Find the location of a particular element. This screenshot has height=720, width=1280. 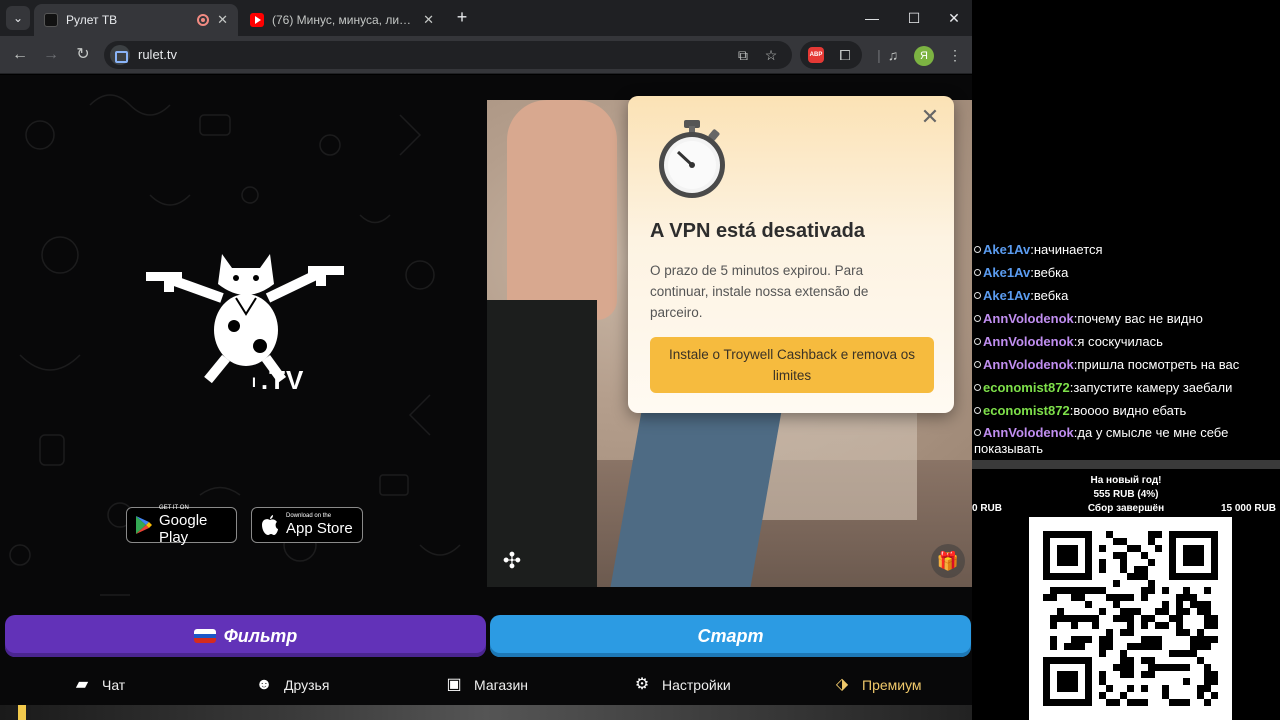

chat-message: AnnVolodenok:пришла посмотреть на вас is located at coordinates (1126, 364).